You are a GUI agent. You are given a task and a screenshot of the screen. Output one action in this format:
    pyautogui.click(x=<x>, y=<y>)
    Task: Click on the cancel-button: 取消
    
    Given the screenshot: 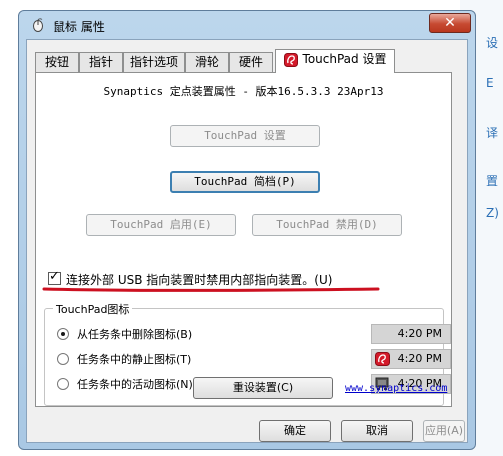 What is the action you would take?
    pyautogui.click(x=377, y=431)
    